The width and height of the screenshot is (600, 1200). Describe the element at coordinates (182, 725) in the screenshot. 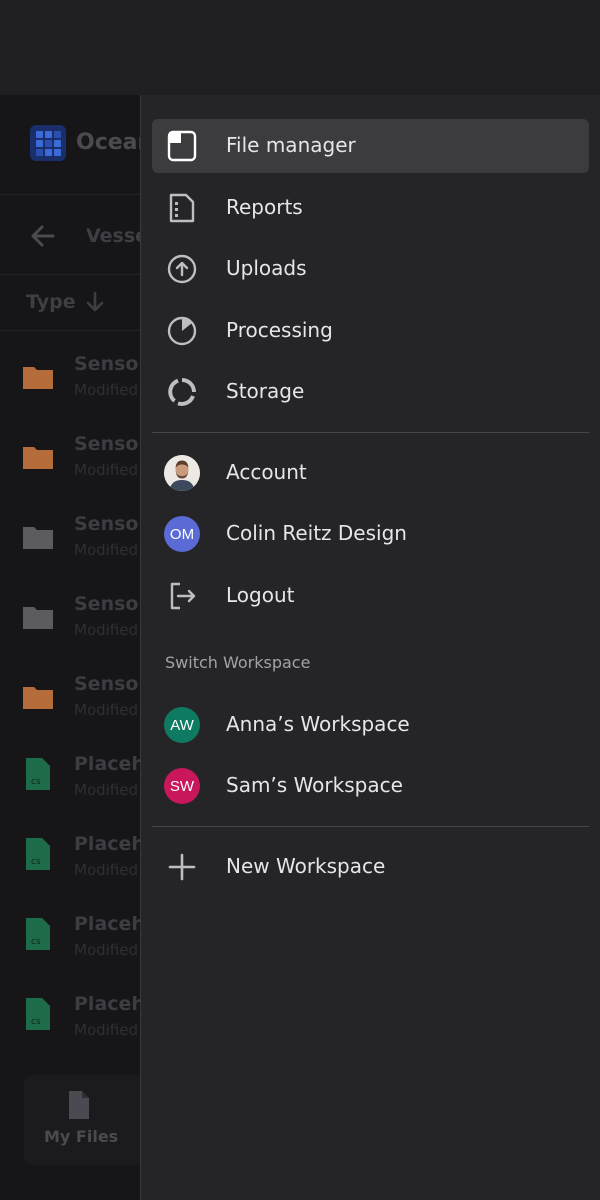

I see `avatar: AW` at that location.